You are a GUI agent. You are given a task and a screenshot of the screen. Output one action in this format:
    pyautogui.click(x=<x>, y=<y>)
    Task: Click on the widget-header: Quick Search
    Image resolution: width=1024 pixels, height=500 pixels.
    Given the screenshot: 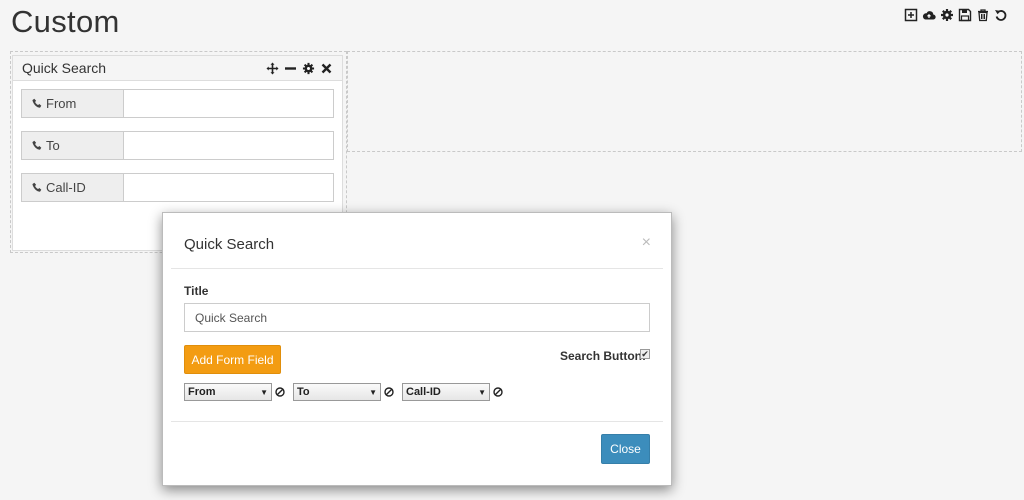 What is the action you would take?
    pyautogui.click(x=177, y=68)
    